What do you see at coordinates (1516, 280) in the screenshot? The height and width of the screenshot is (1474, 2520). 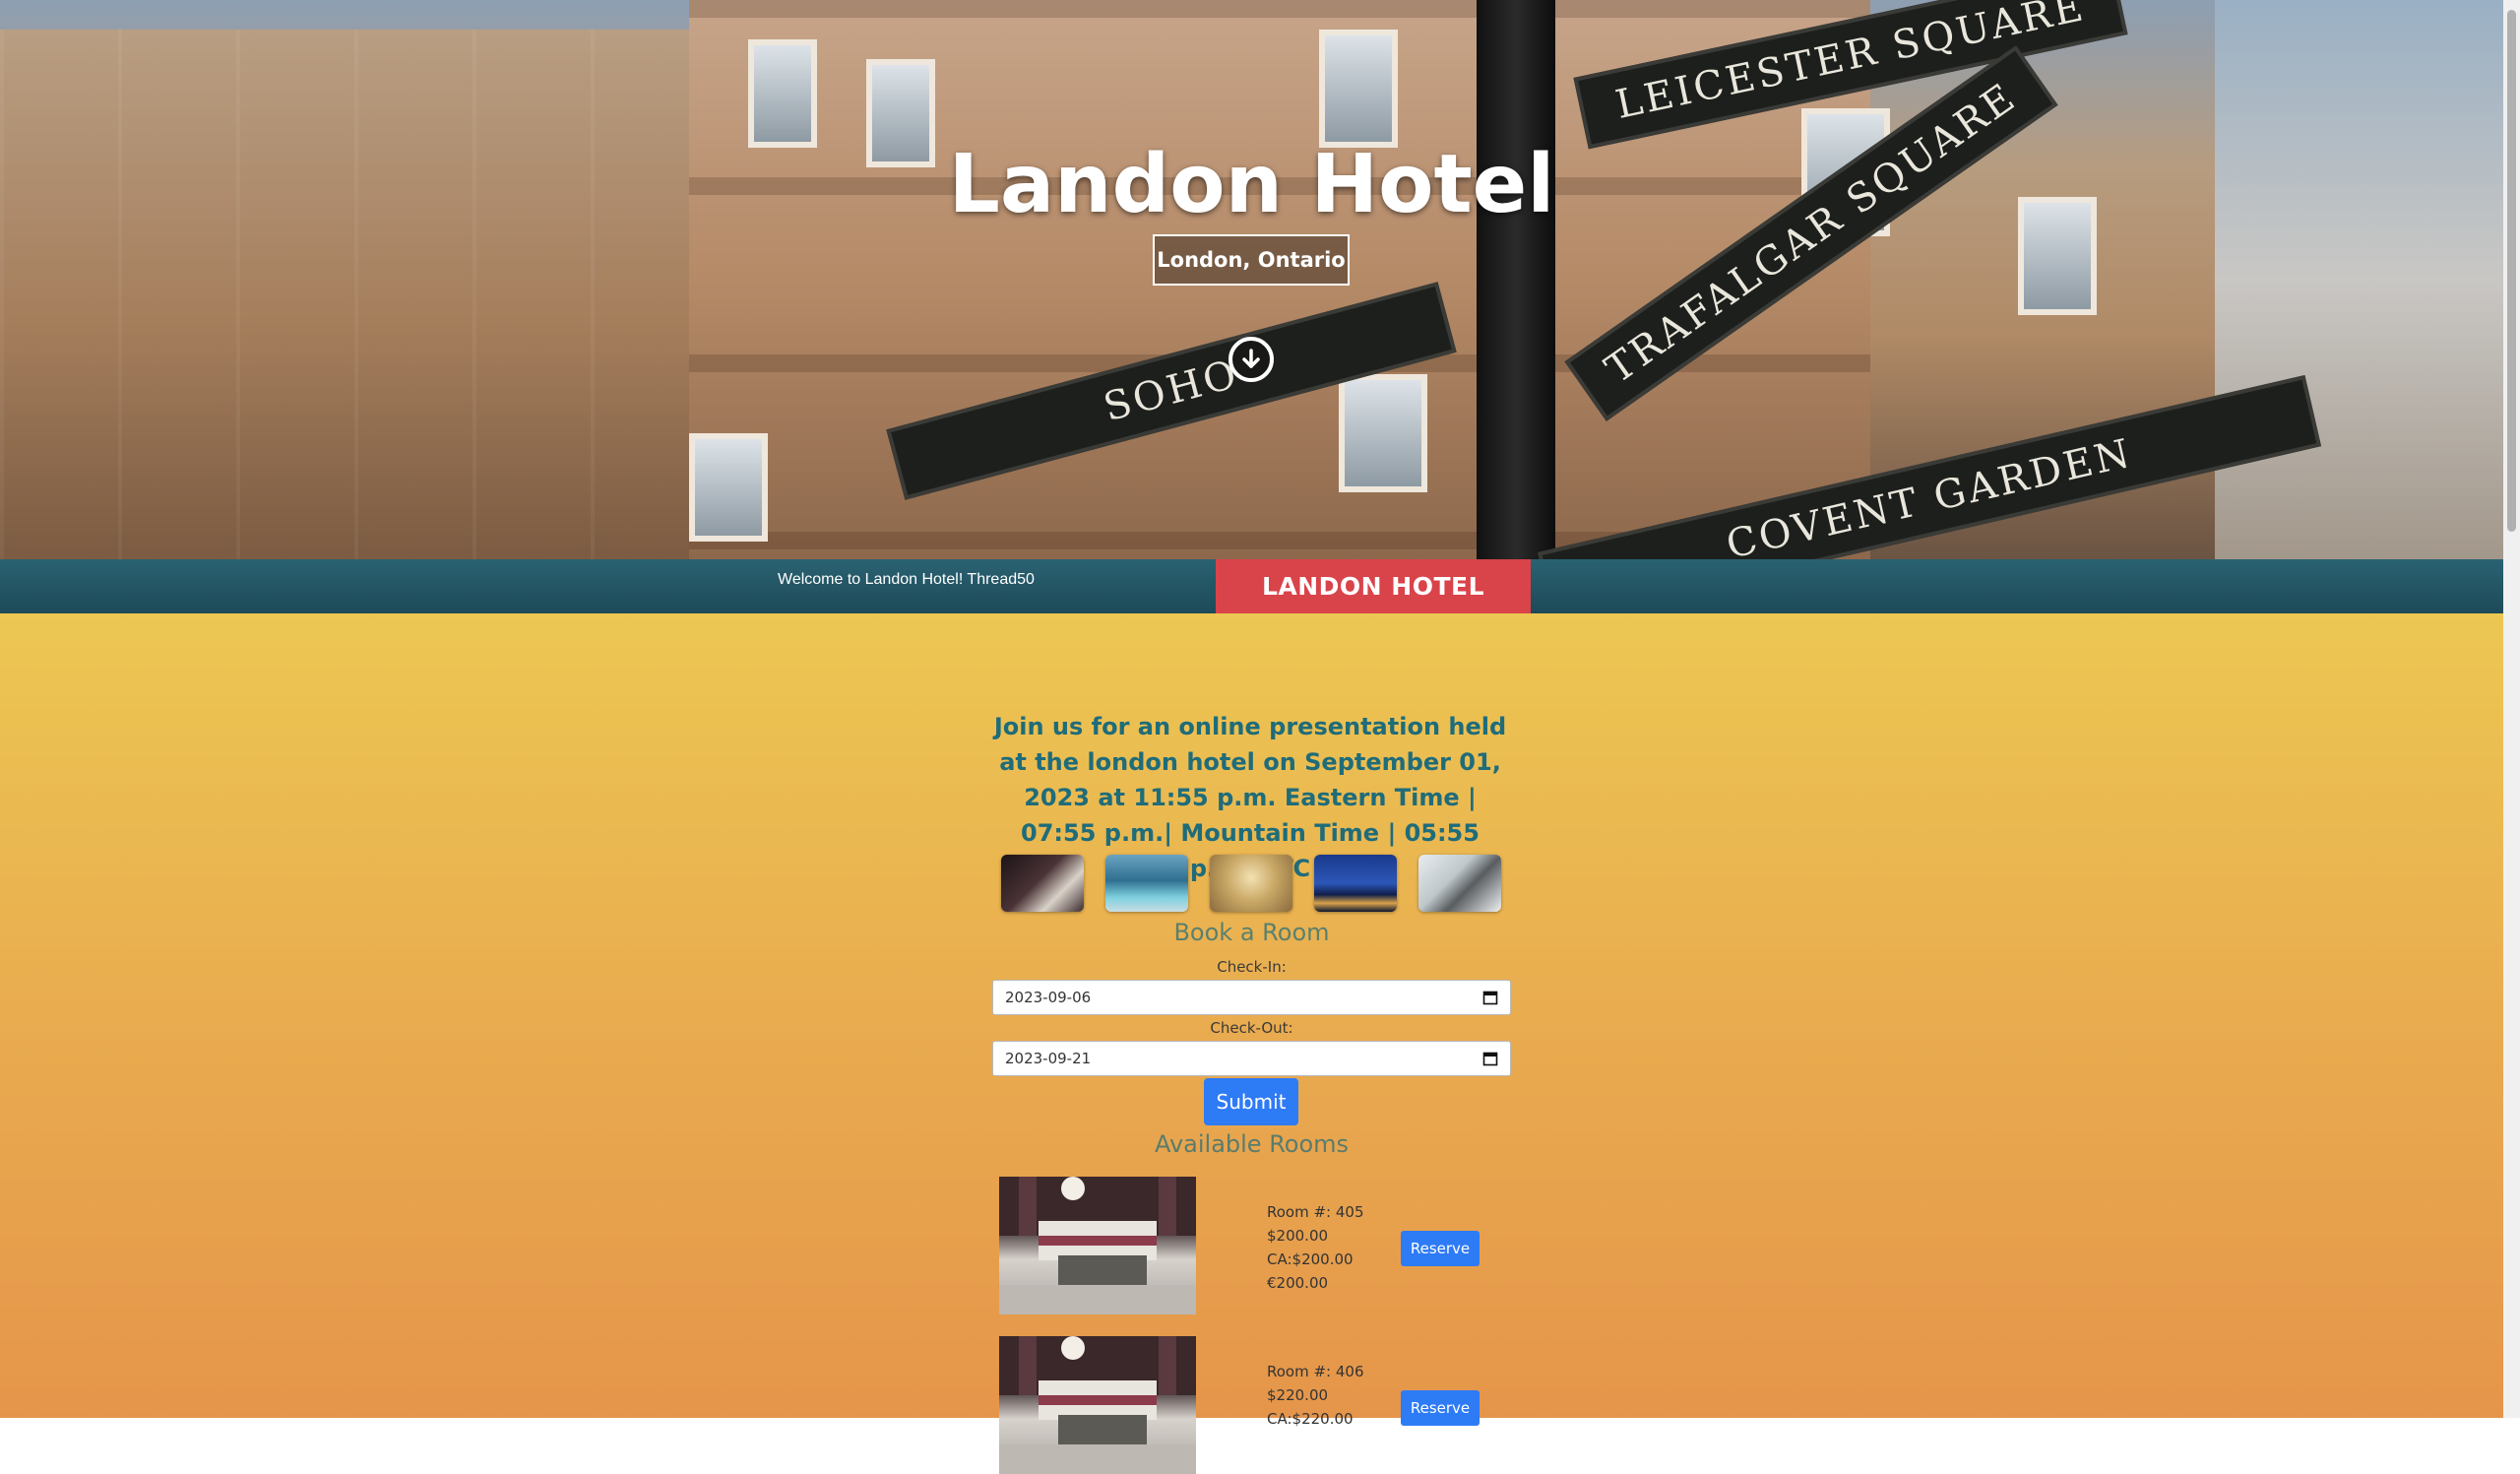 I see `signpost-pole` at bounding box center [1516, 280].